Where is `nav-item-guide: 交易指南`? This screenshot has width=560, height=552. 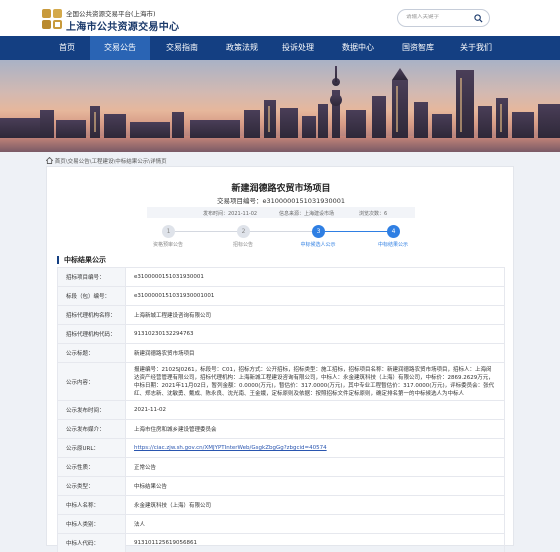 nav-item-guide: 交易指南 is located at coordinates (182, 48).